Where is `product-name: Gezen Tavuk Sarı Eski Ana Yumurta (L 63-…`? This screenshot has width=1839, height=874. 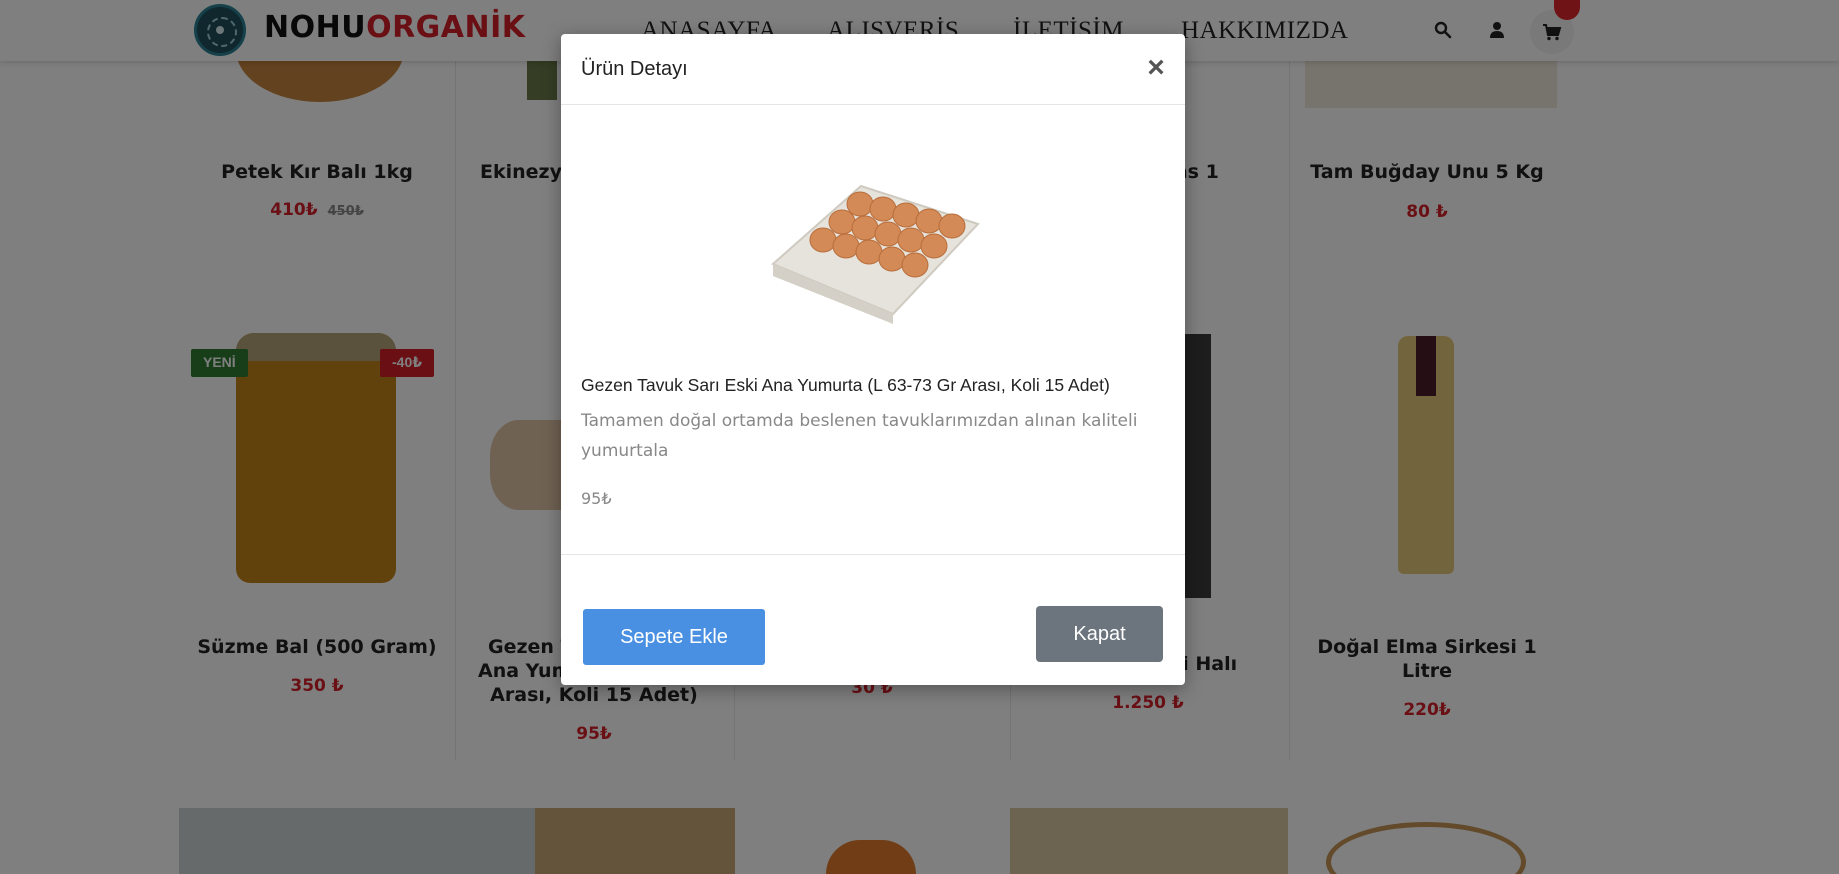 product-name: Gezen Tavuk Sarı Eski Ana Yumurta (L 63-… is located at coordinates (845, 385).